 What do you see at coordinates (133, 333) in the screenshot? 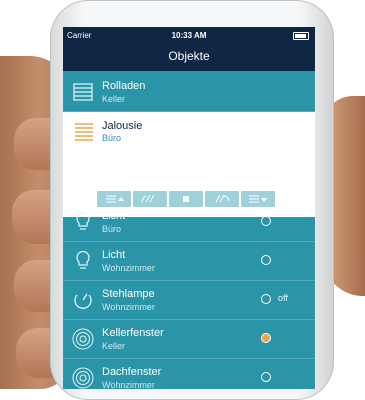
I see `item-title: Kellerfenster` at bounding box center [133, 333].